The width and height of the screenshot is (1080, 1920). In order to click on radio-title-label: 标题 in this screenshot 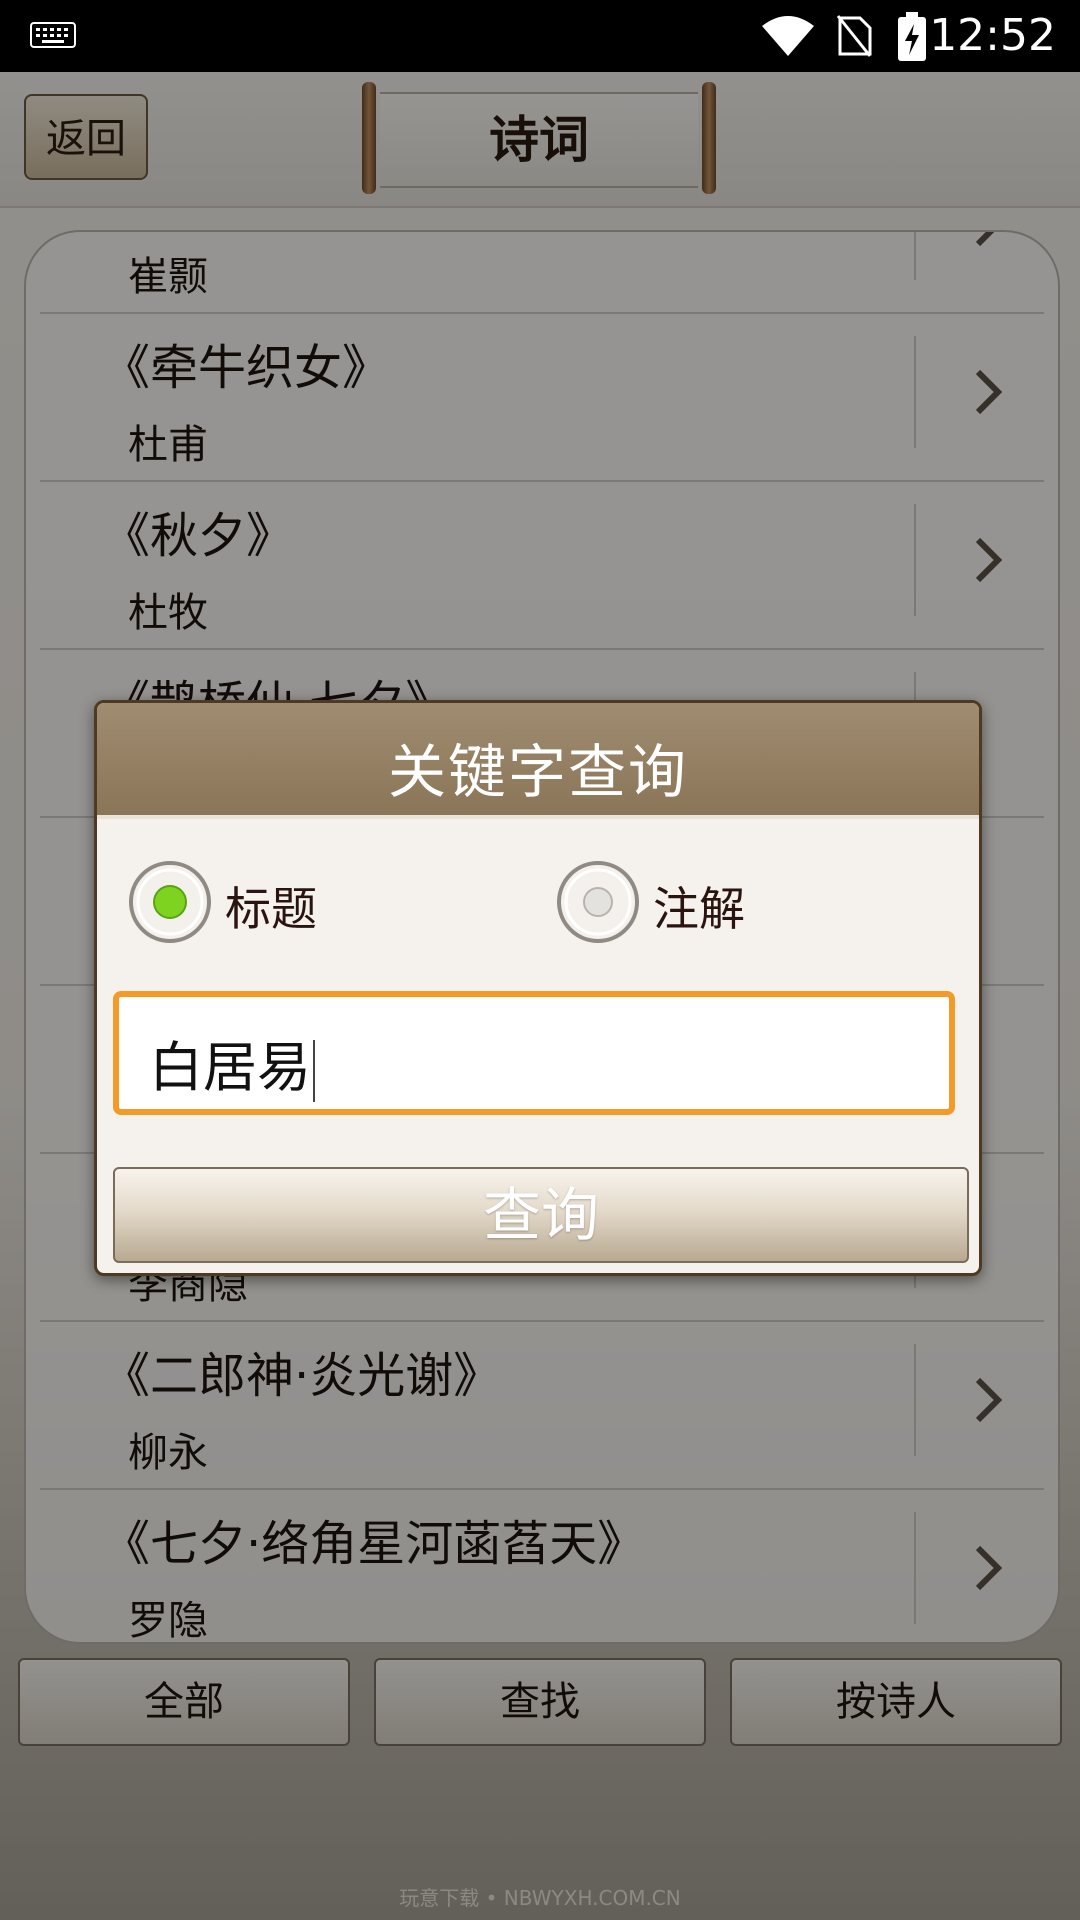, I will do `click(271, 906)`.